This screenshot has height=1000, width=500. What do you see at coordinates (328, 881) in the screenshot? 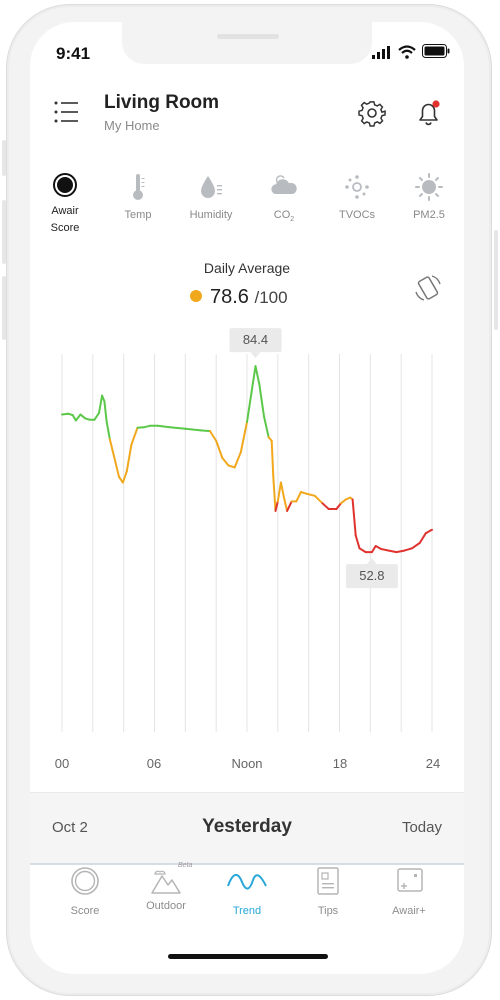
I see `tips-document-icon` at bounding box center [328, 881].